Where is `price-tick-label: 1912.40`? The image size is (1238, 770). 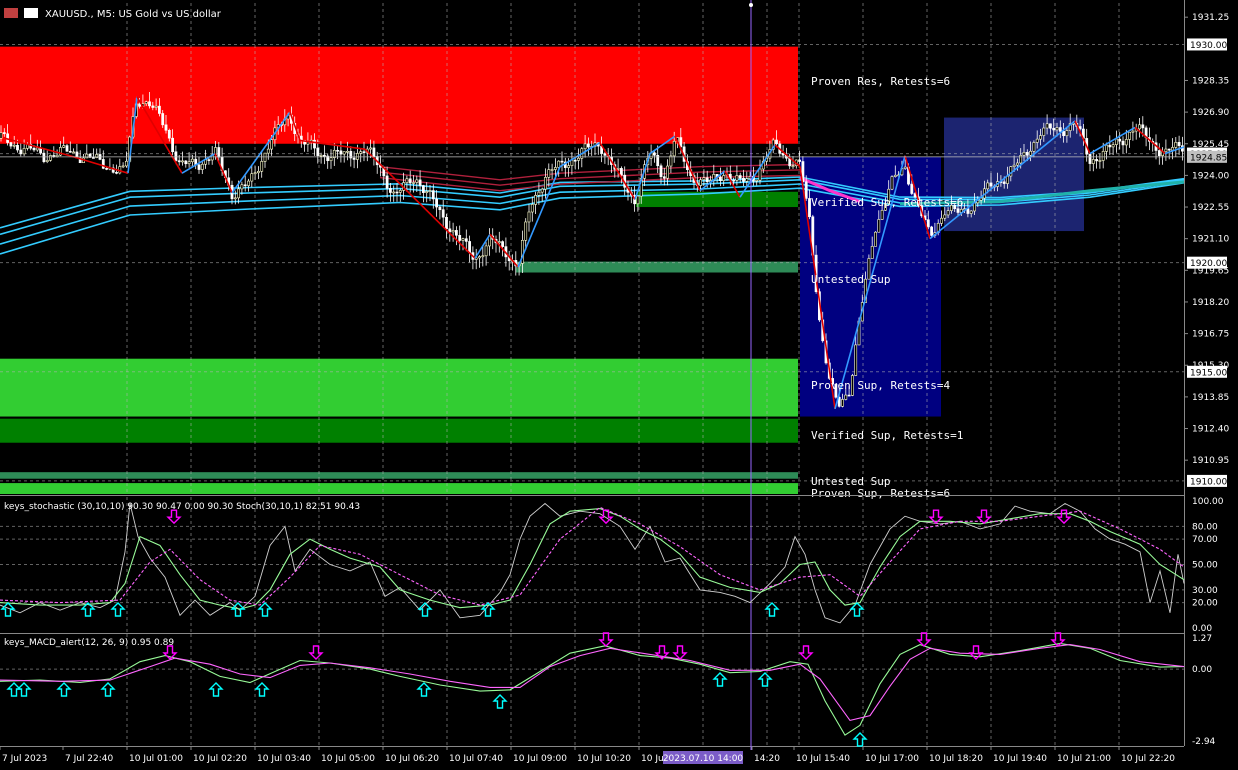 price-tick-label: 1912.40 is located at coordinates (1210, 430).